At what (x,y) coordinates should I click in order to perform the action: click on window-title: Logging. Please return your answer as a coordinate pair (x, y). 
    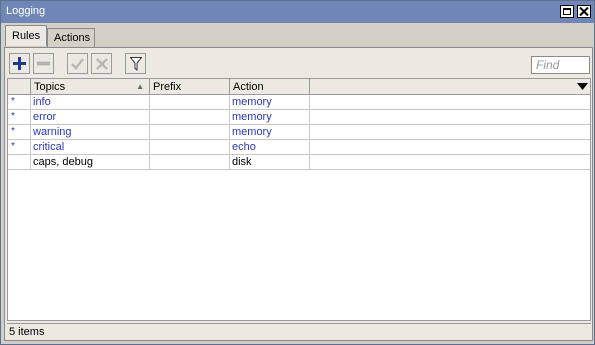
    Looking at the image, I should click on (26, 11).